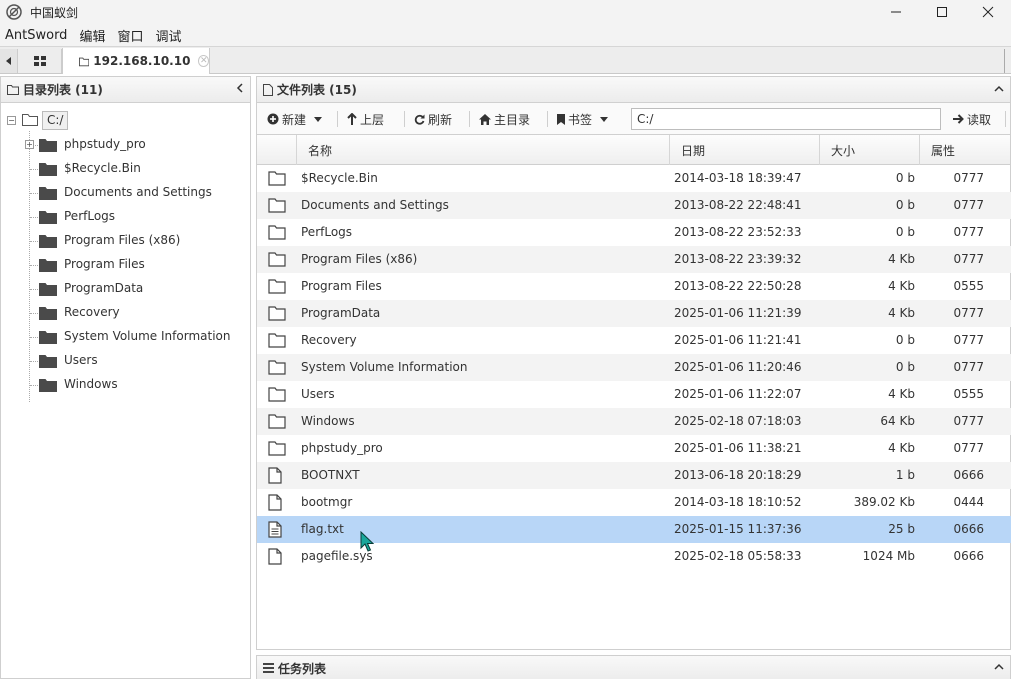 The image size is (1011, 679). Describe the element at coordinates (55, 120) in the screenshot. I see `tree-root-label: C:/` at that location.